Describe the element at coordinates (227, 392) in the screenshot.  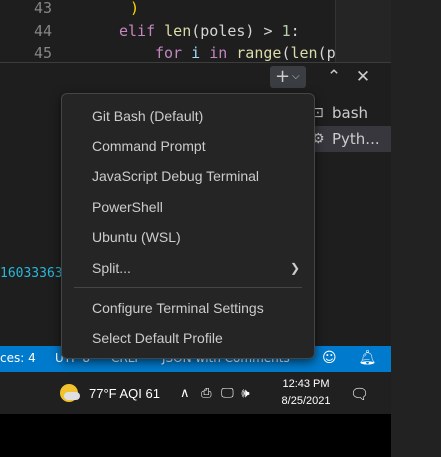
I see `network-icon: 🖵︎` at that location.